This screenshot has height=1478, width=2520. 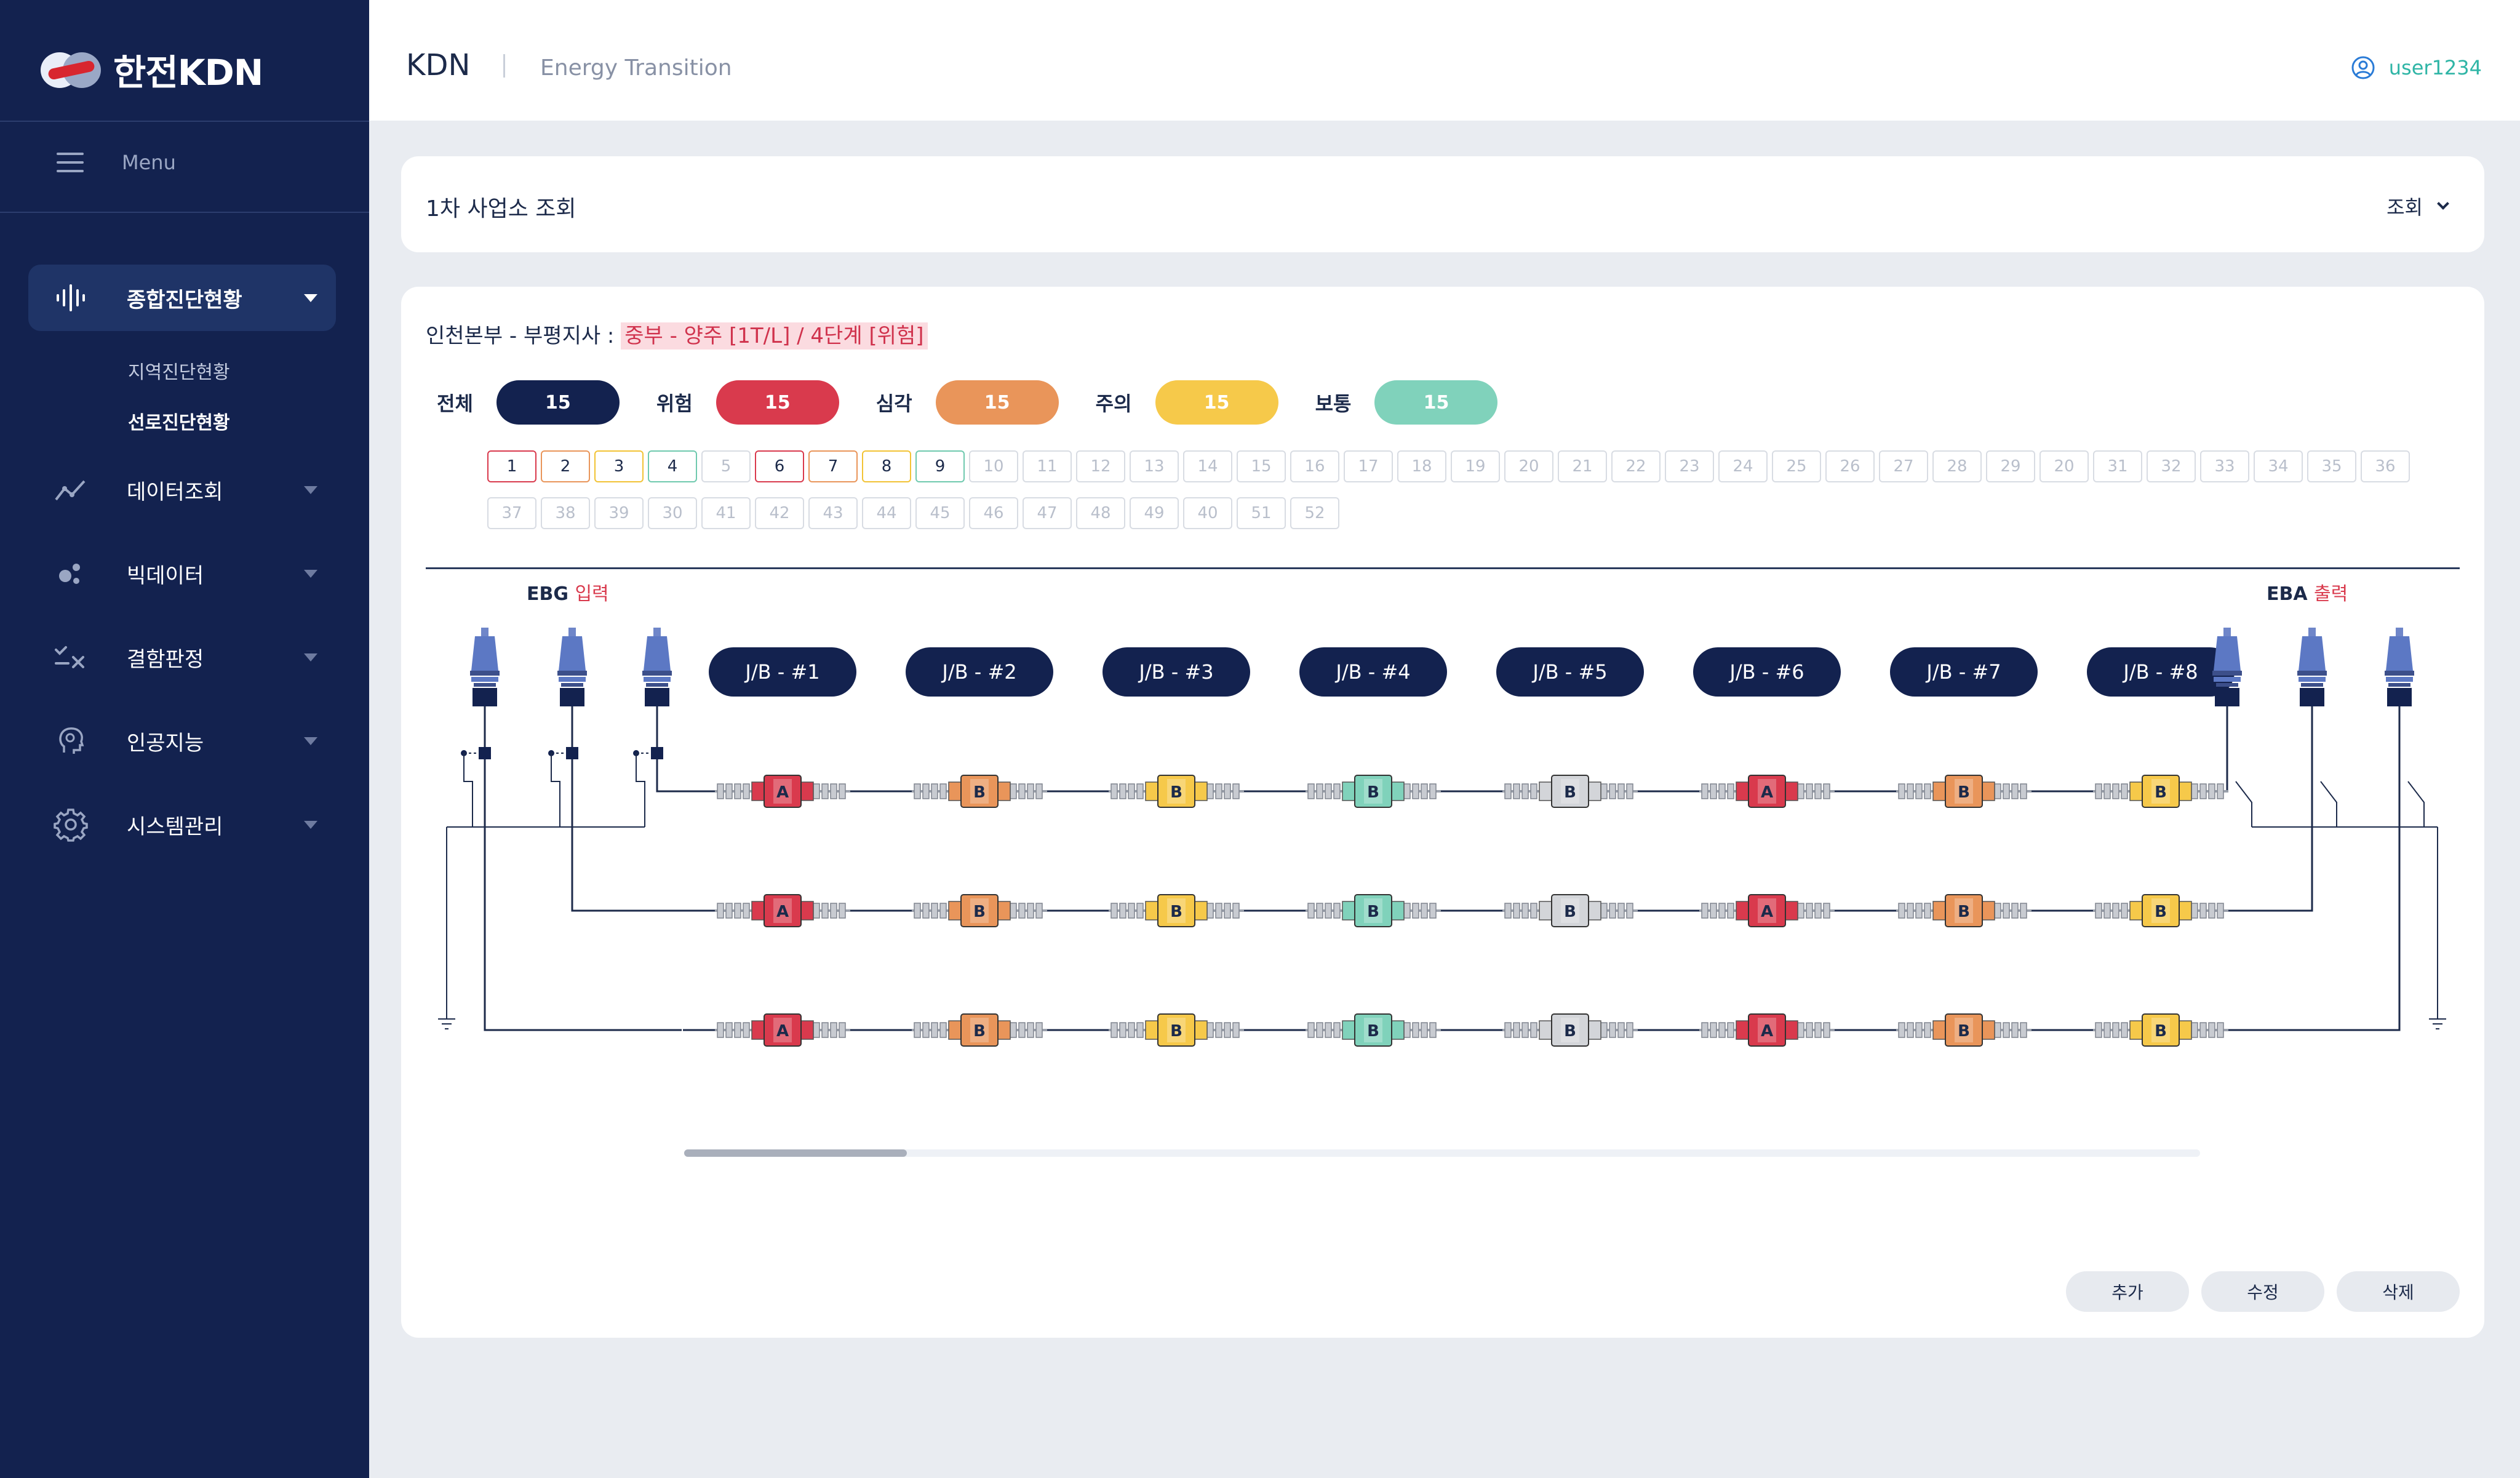 I want to click on sidebar-item-defect: 결함판정, so click(x=185, y=657).